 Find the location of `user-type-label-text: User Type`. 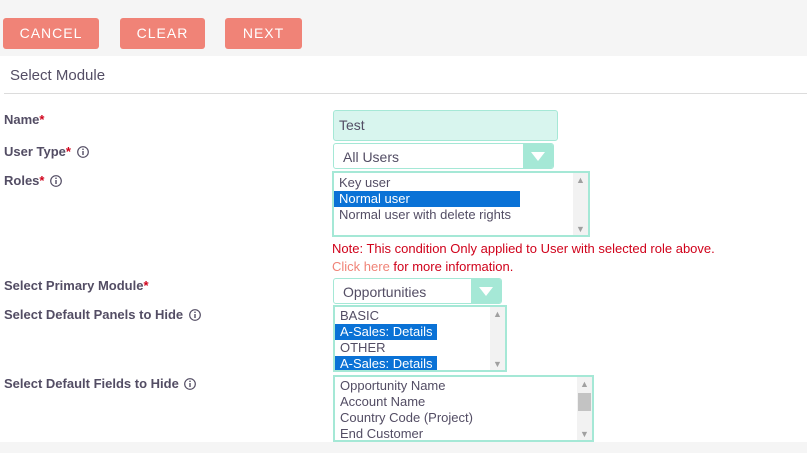

user-type-label-text: User Type is located at coordinates (35, 151).